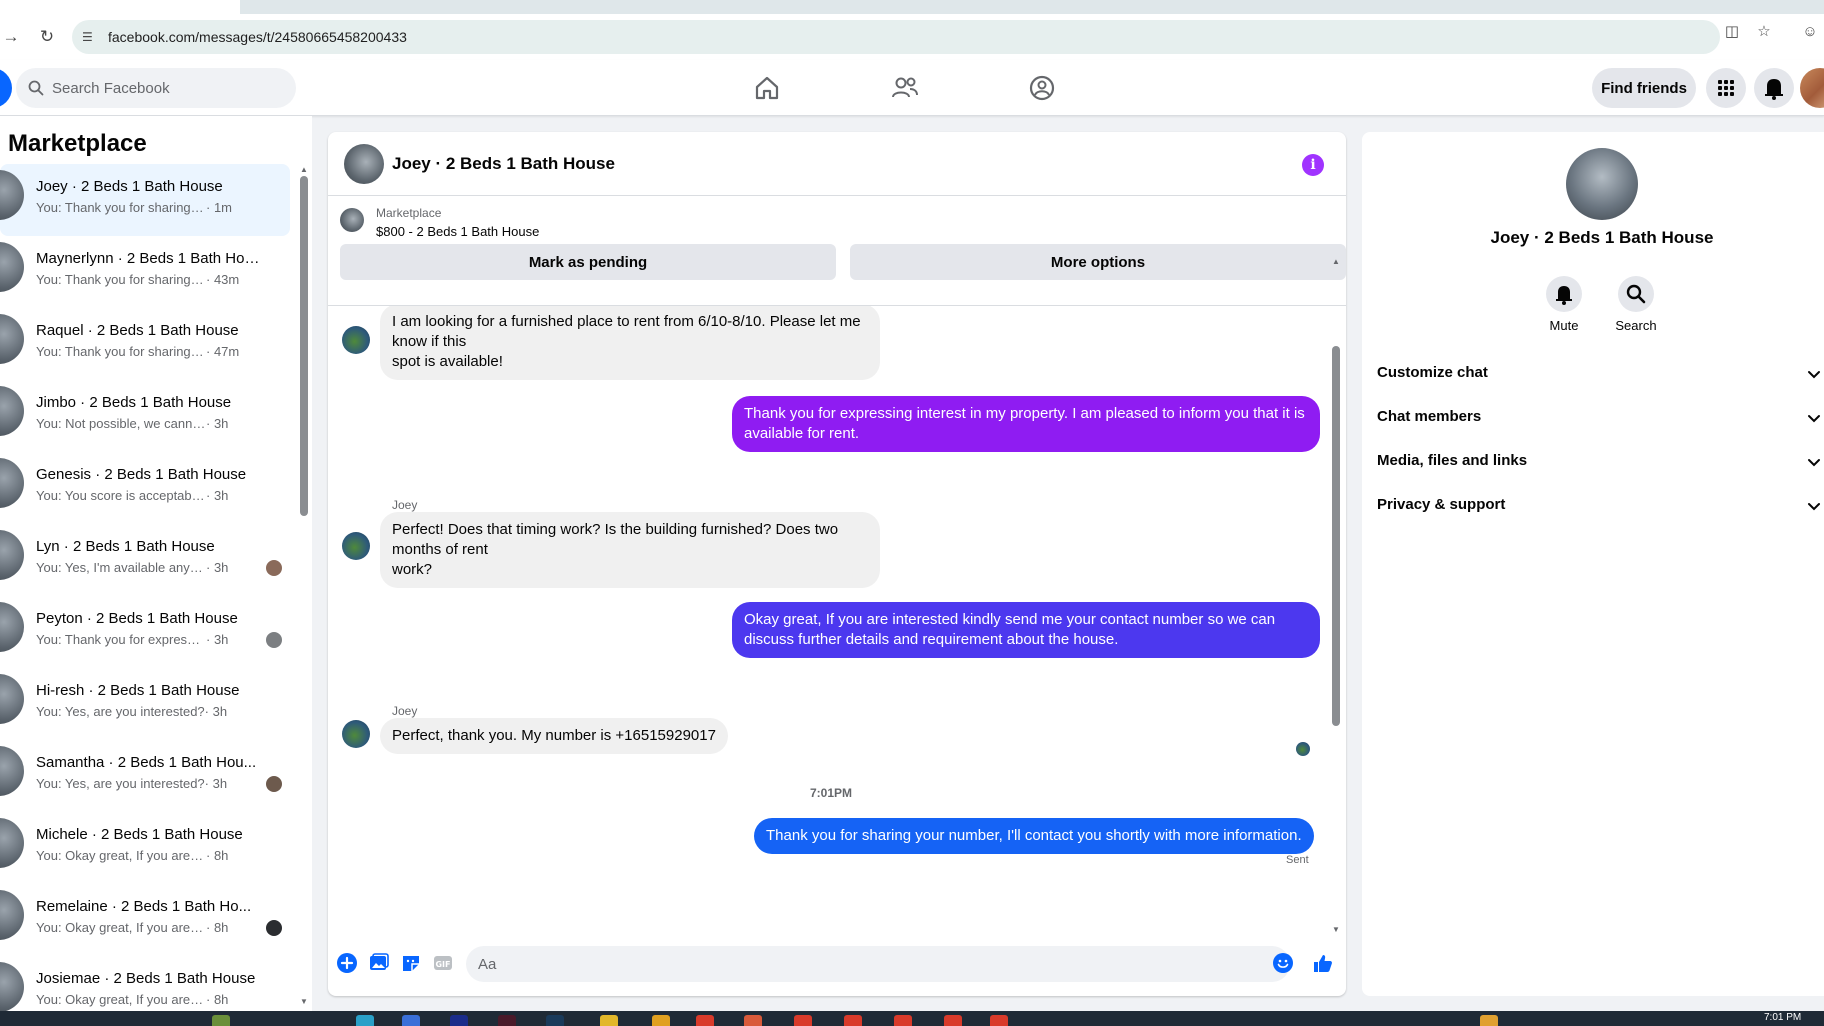  What do you see at coordinates (405, 505) in the screenshot?
I see `sender-name: Joey` at bounding box center [405, 505].